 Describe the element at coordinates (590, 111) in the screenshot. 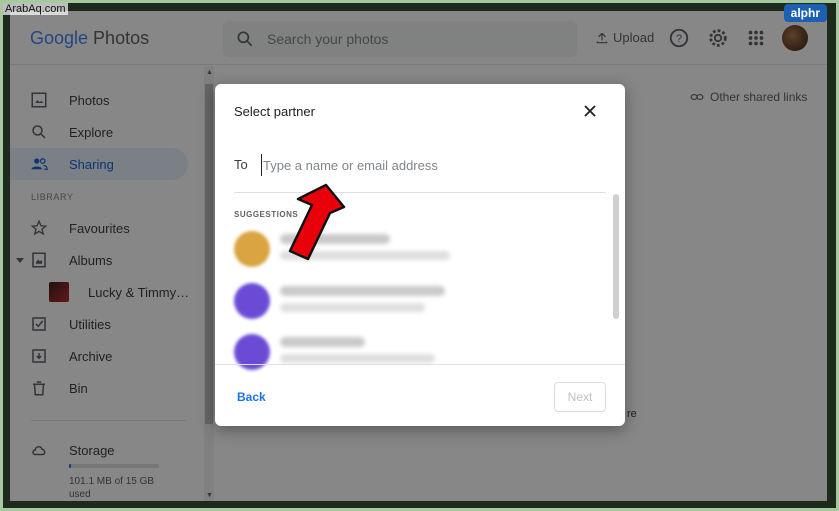

I see `close-icon` at that location.